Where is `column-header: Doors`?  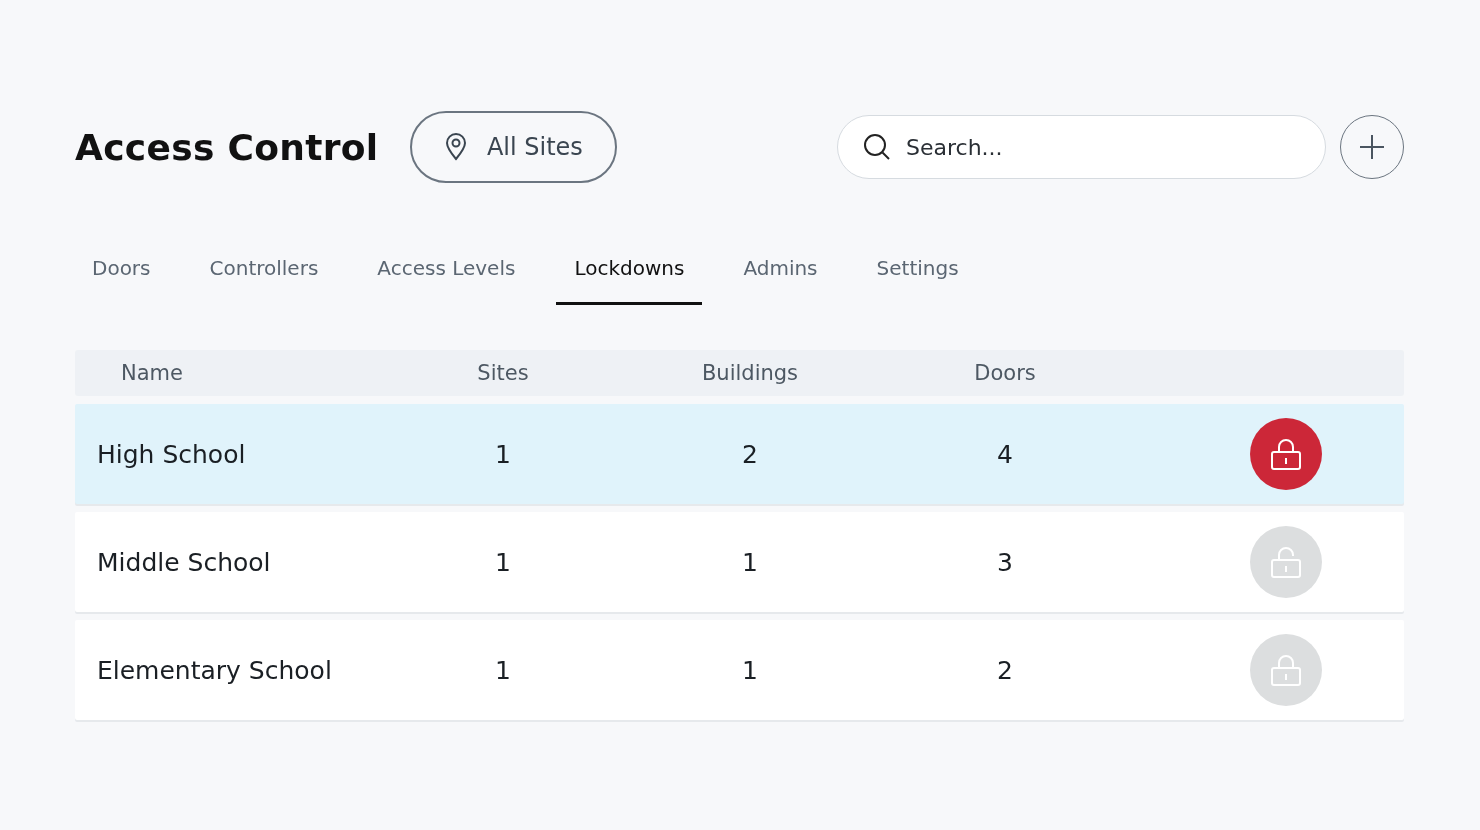 column-header: Doors is located at coordinates (1005, 373).